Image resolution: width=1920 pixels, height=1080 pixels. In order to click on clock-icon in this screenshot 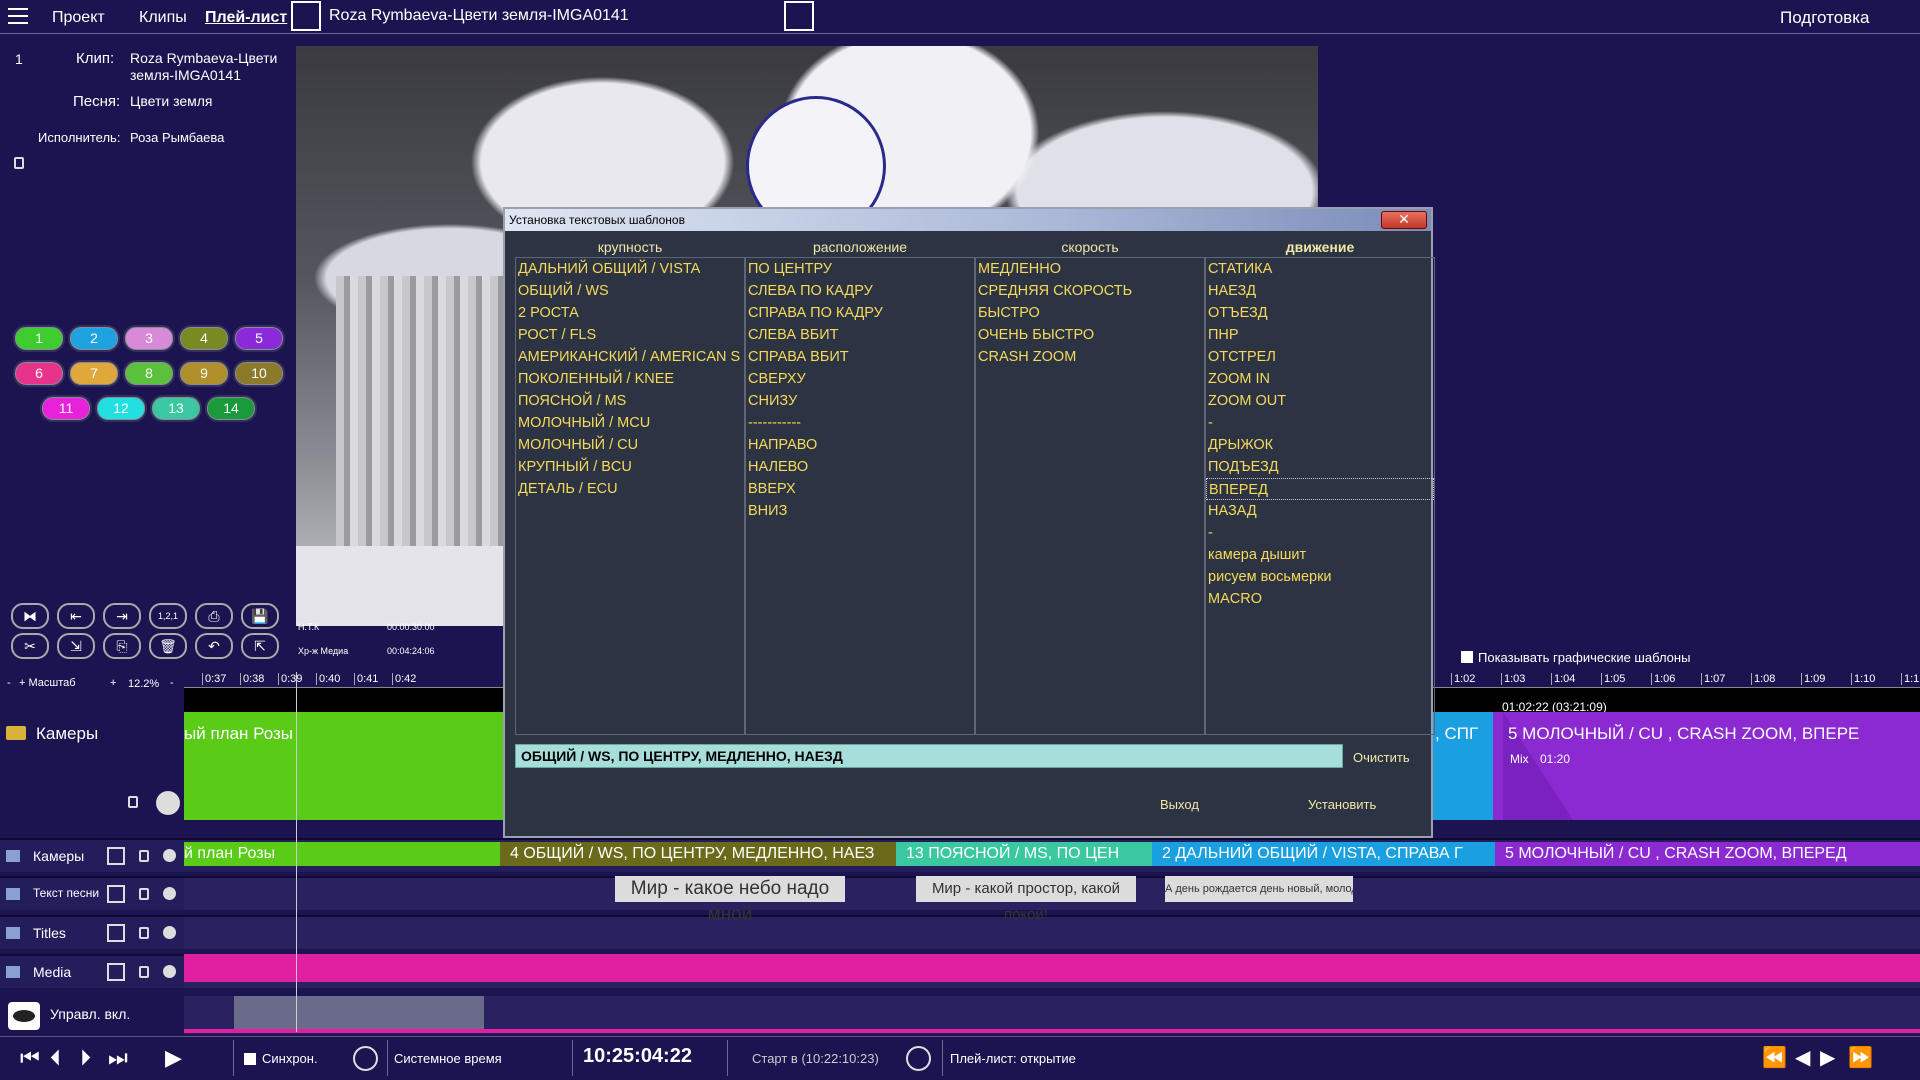, I will do `click(365, 1058)`.